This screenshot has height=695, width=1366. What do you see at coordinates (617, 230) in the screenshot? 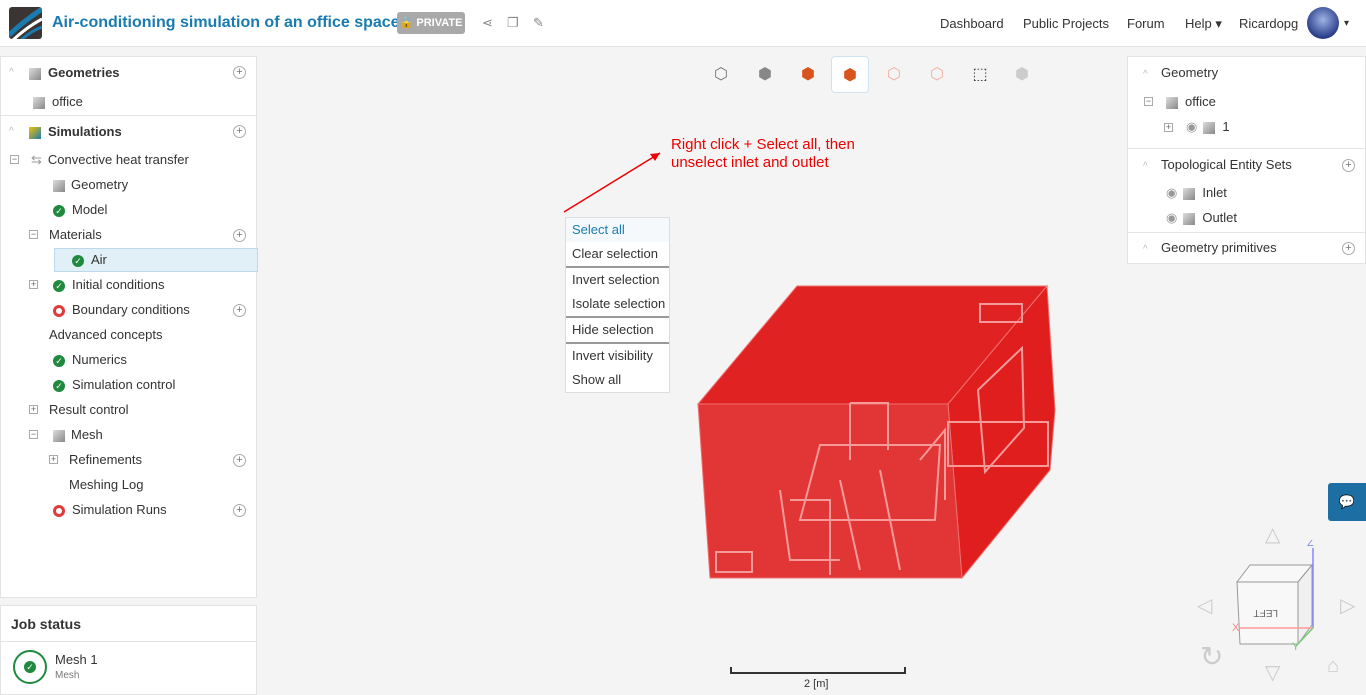
I see `menu-select-all: Select all` at bounding box center [617, 230].